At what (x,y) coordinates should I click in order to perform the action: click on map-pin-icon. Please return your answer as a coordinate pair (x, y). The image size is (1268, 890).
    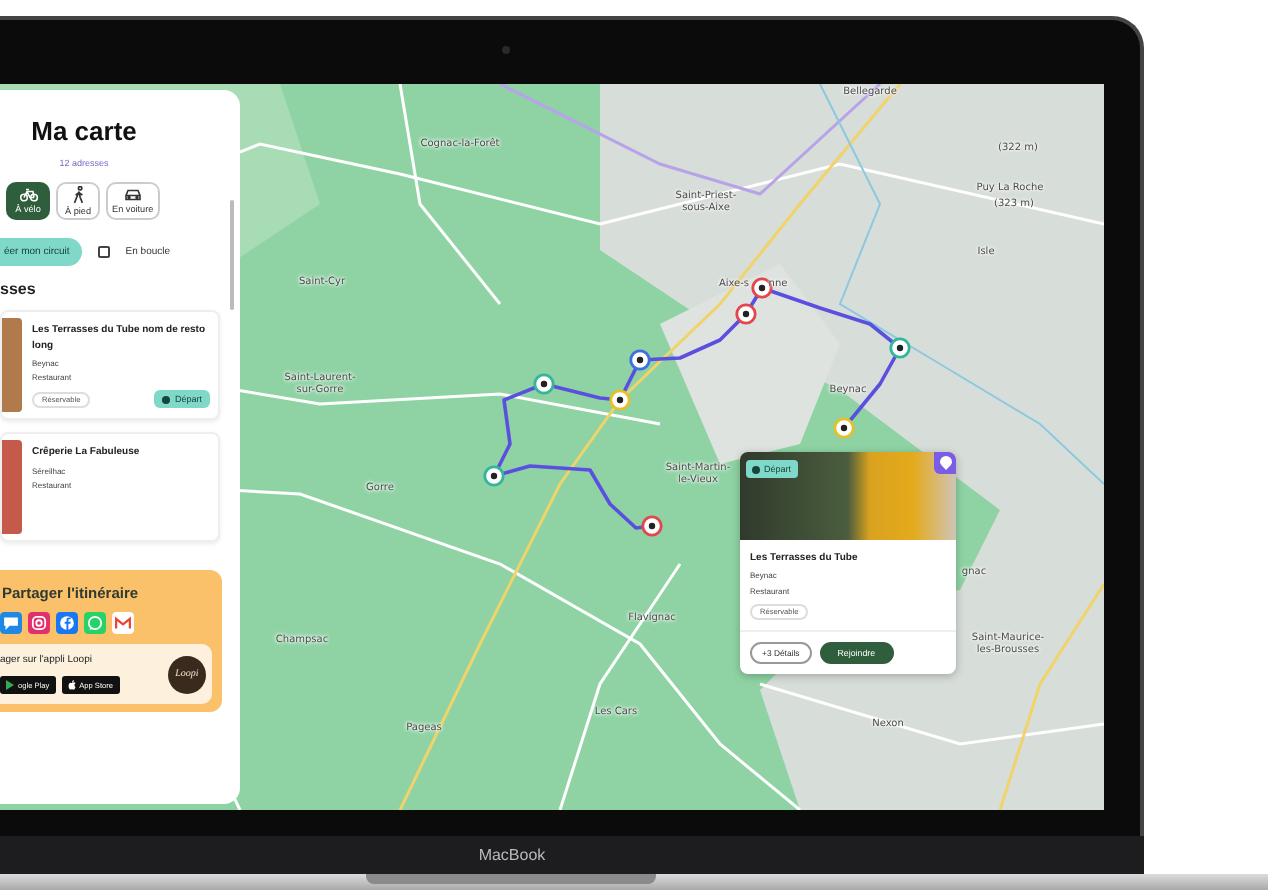
    Looking at the image, I should click on (945, 463).